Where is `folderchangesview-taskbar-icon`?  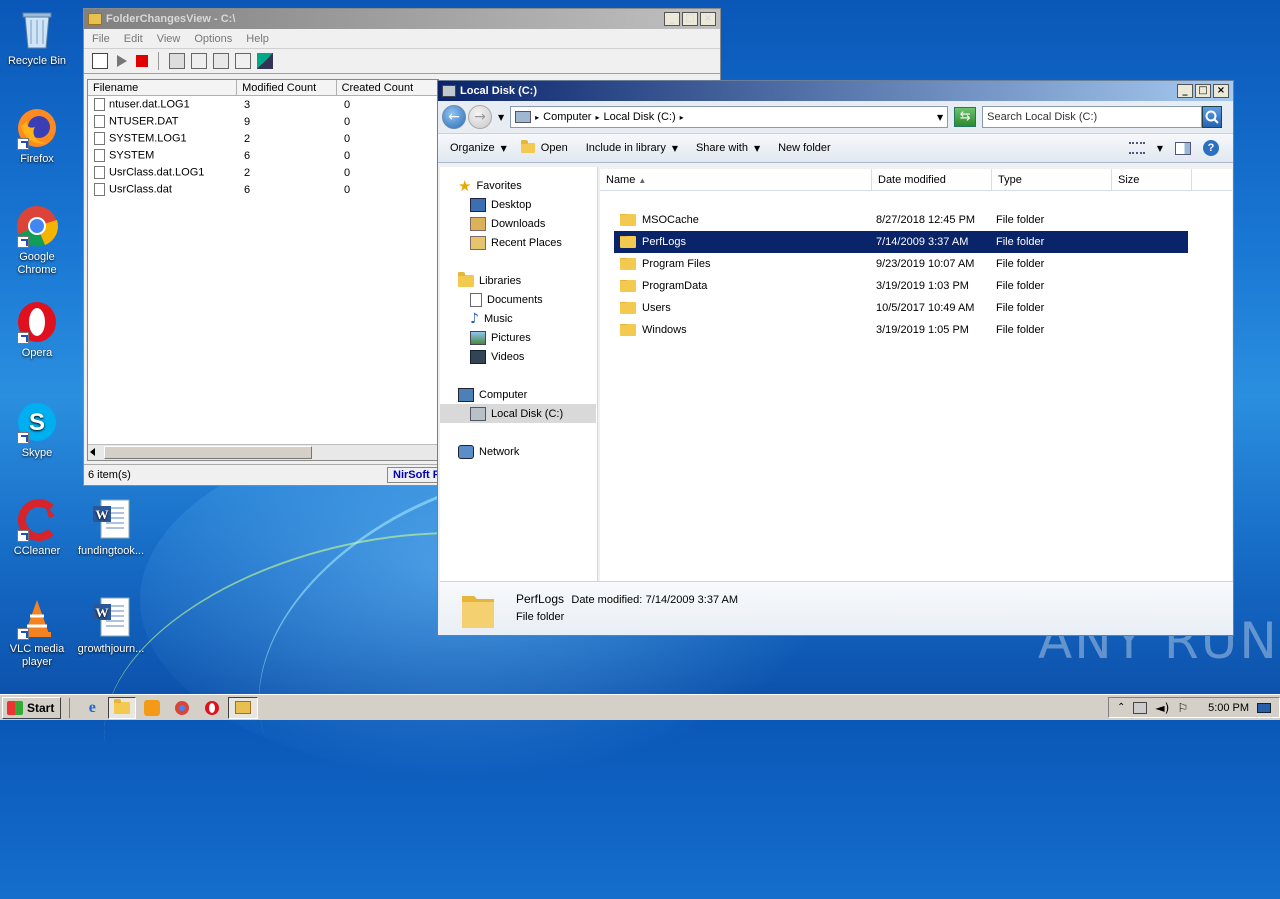
folderchangesview-taskbar-icon is located at coordinates (243, 707).